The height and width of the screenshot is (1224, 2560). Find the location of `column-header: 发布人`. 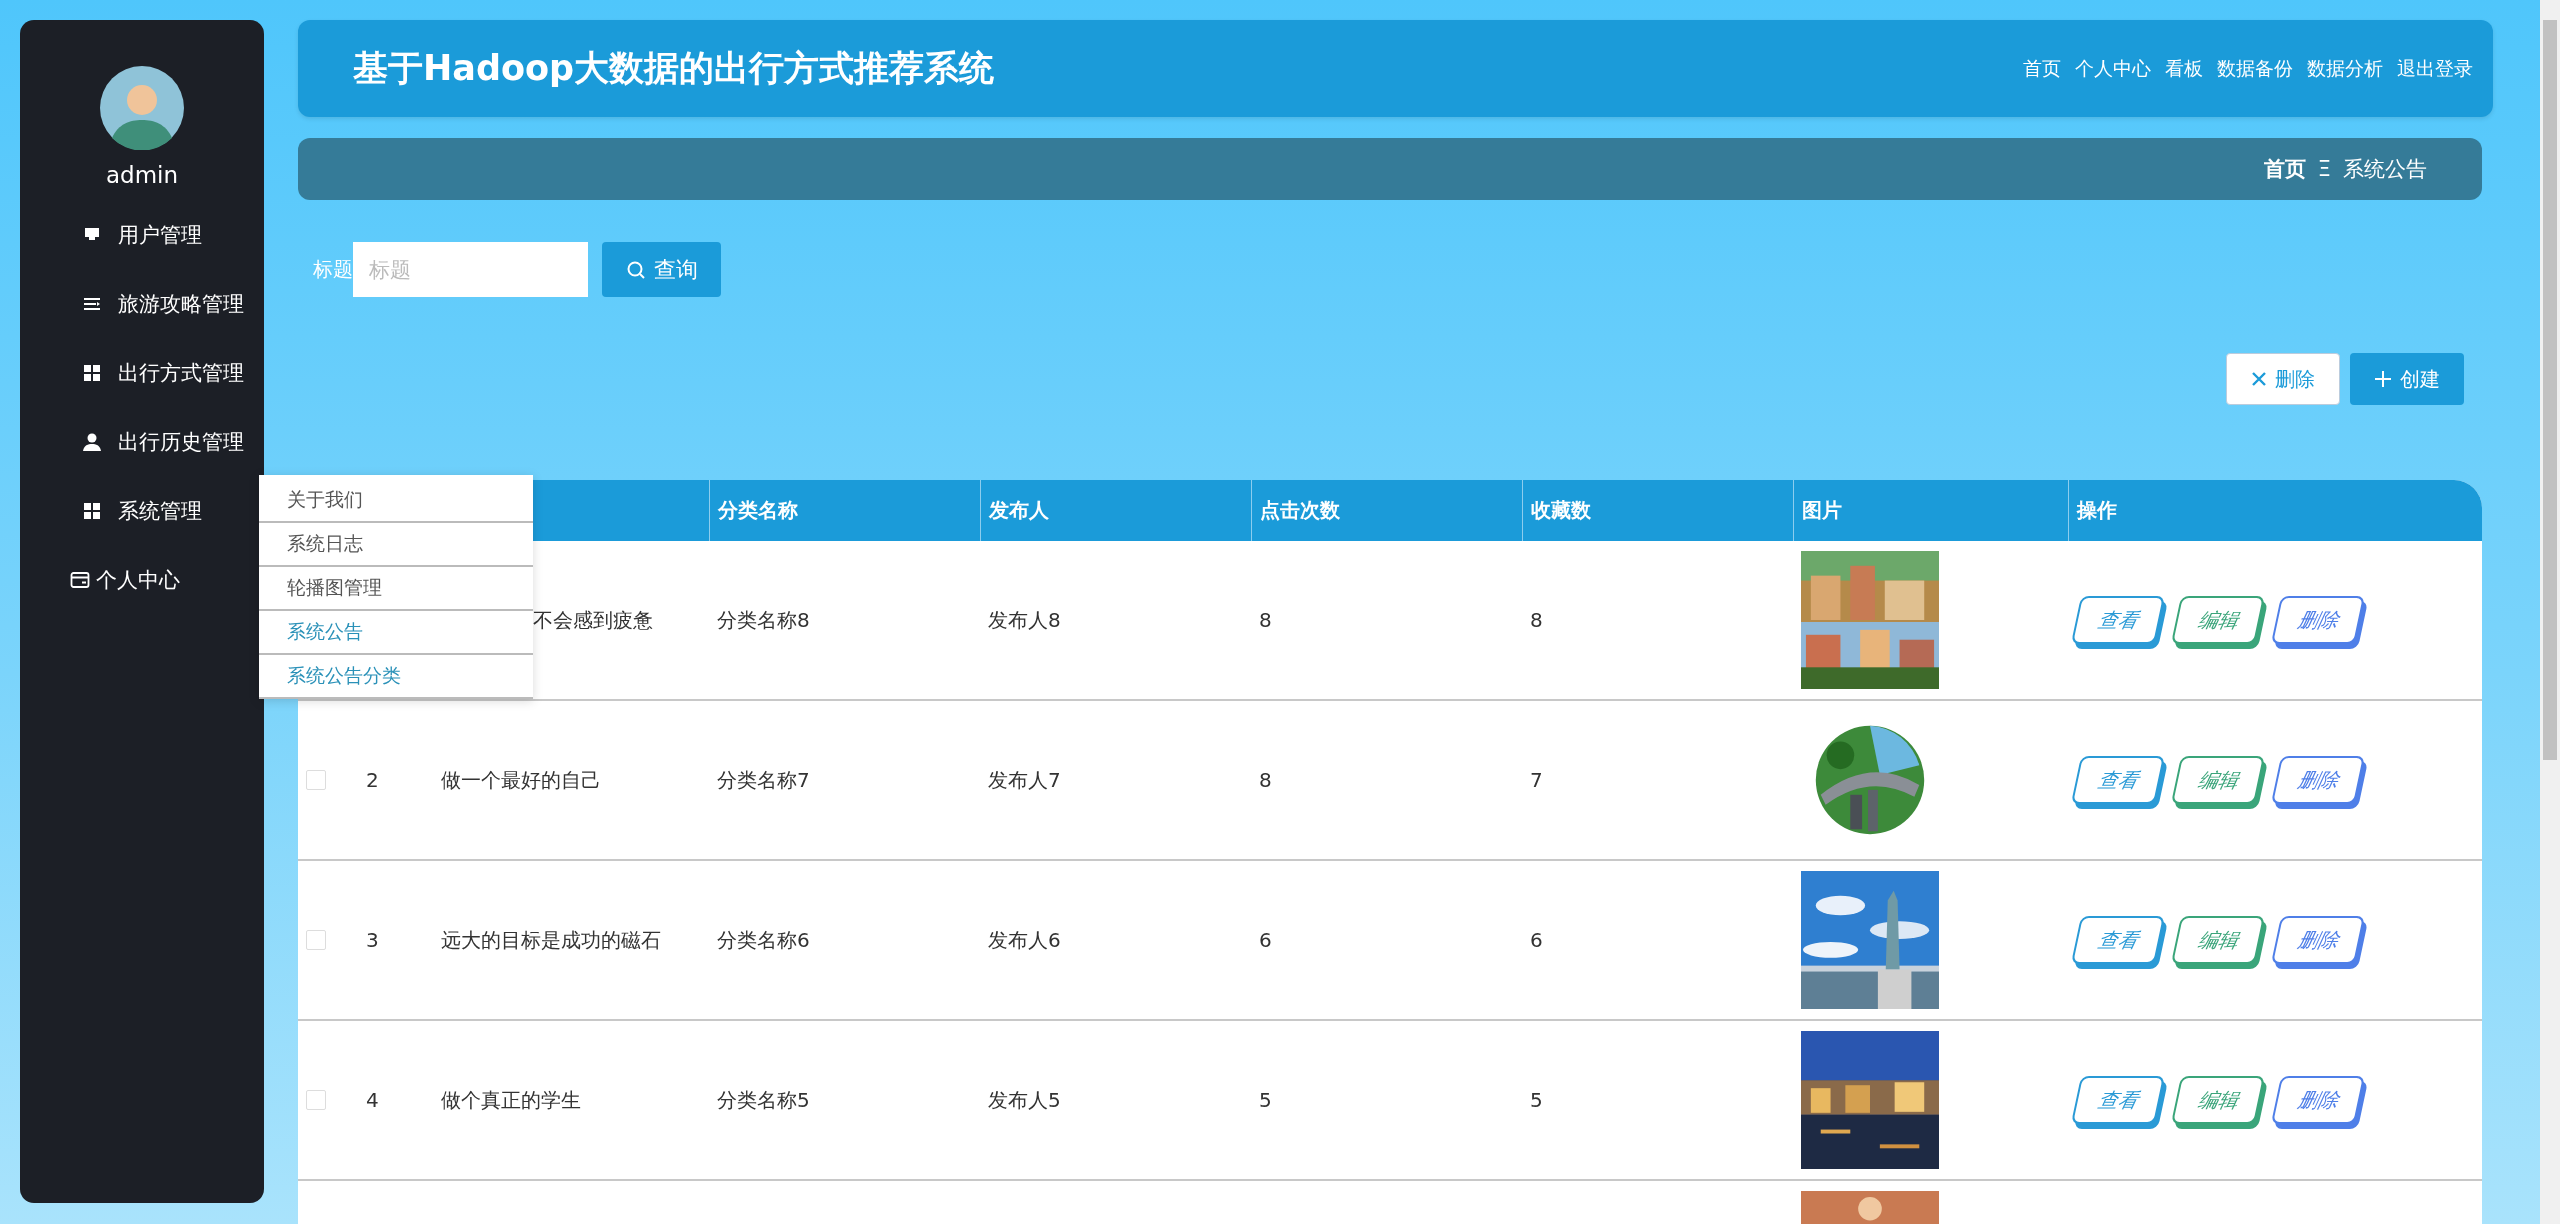

column-header: 发布人 is located at coordinates (1115, 510).